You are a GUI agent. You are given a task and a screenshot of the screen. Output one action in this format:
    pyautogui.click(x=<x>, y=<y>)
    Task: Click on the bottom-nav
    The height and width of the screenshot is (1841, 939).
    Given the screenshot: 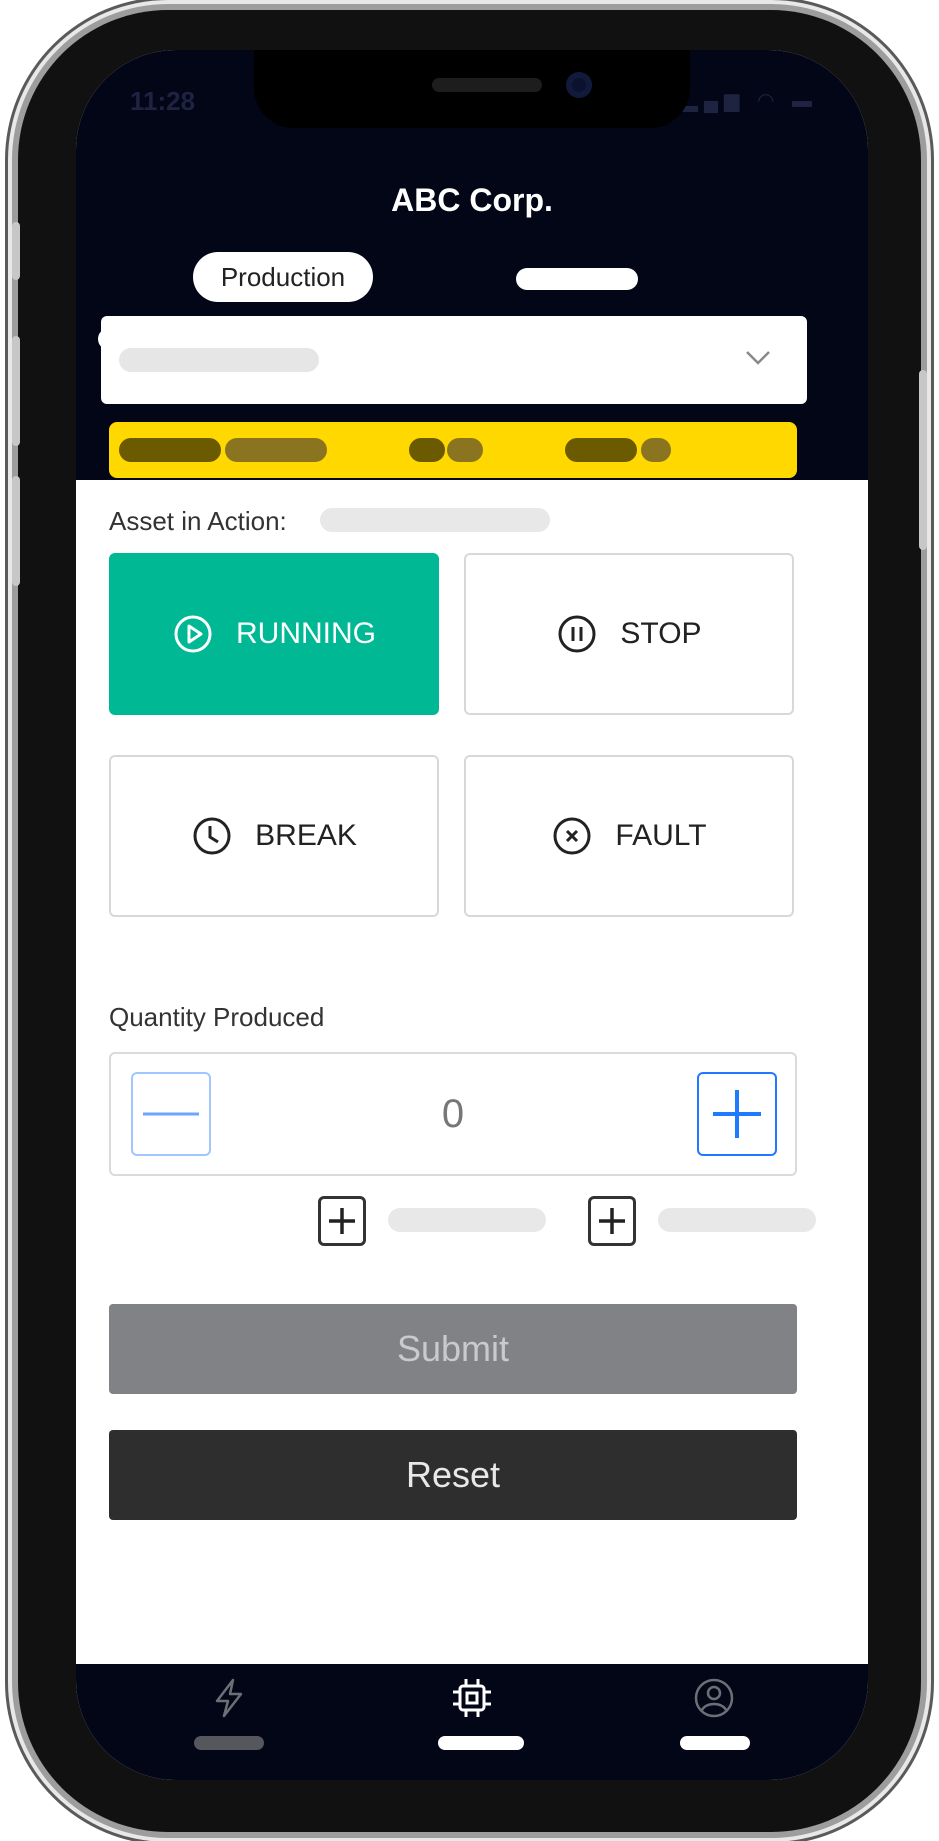 What is the action you would take?
    pyautogui.click(x=472, y=1722)
    